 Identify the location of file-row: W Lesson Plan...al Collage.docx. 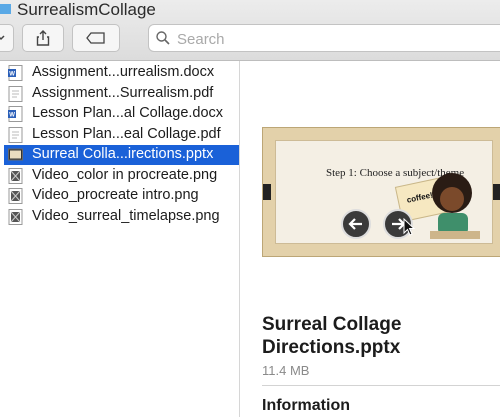
(122, 114).